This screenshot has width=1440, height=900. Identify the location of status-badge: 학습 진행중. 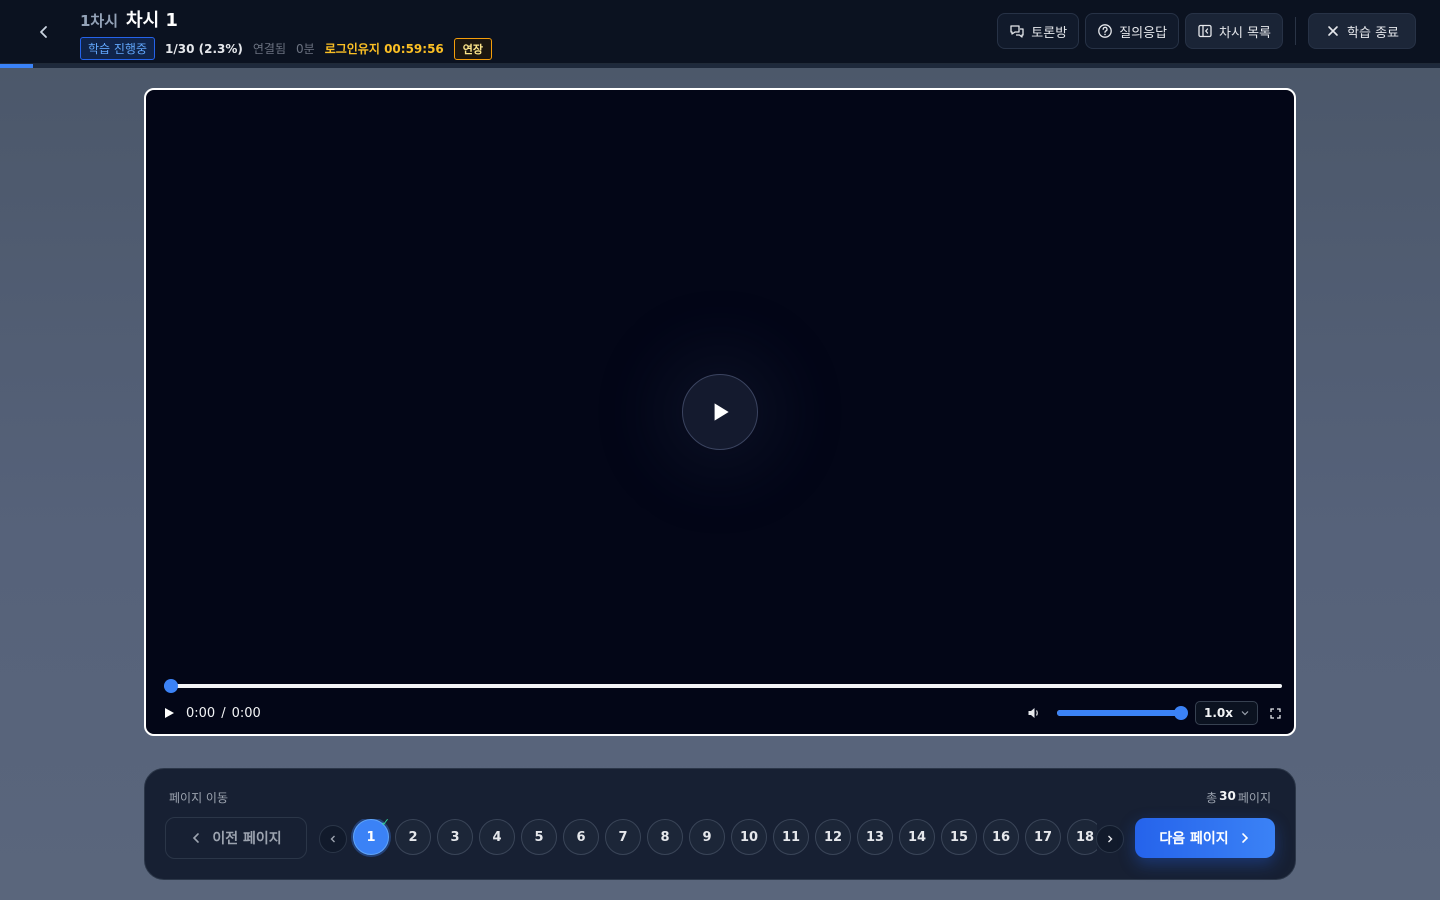
(118, 48).